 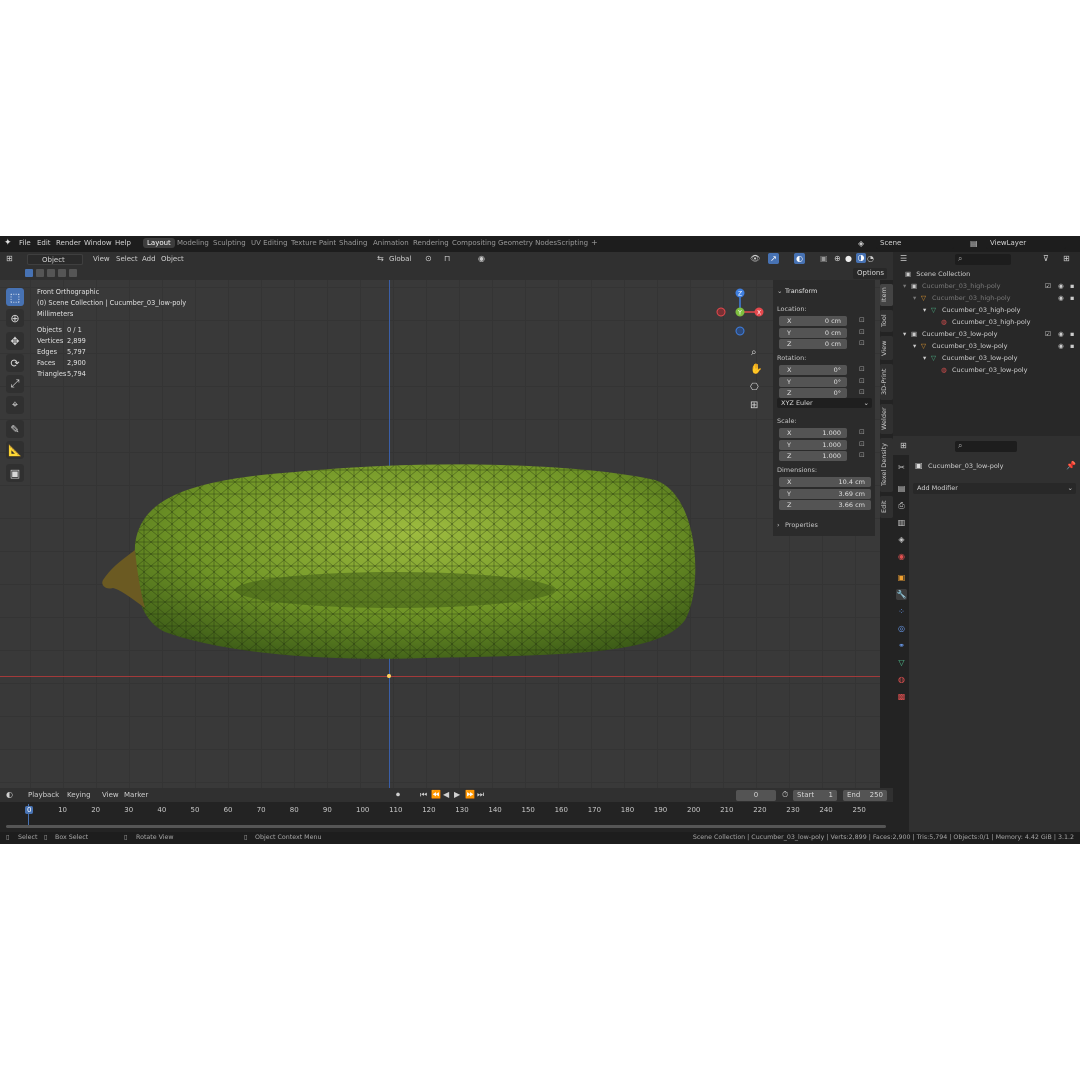 I want to click on shading-solid-icon: ●, so click(x=848, y=258).